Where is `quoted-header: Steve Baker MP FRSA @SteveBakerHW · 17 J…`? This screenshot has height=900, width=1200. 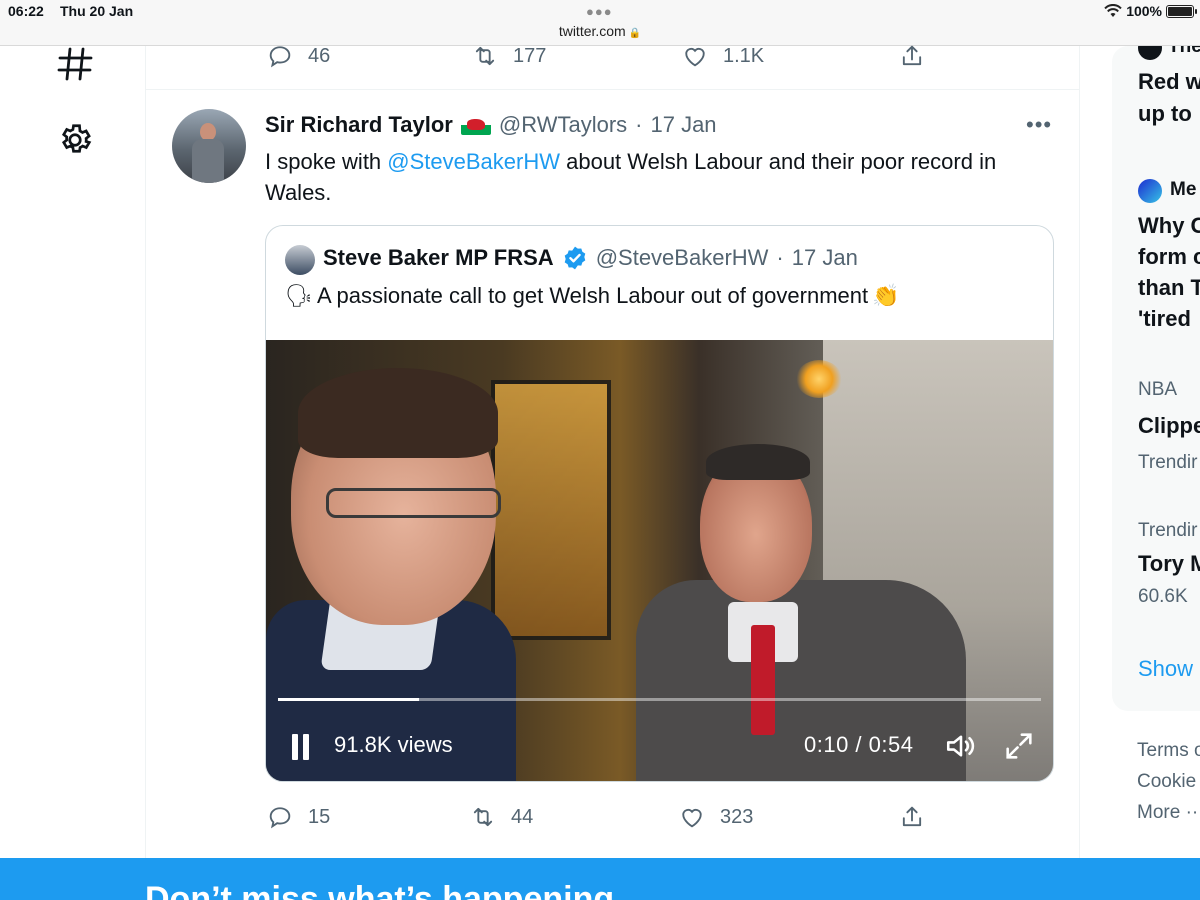 quoted-header: Steve Baker MP FRSA @SteveBakerHW · 17 J… is located at coordinates (590, 258).